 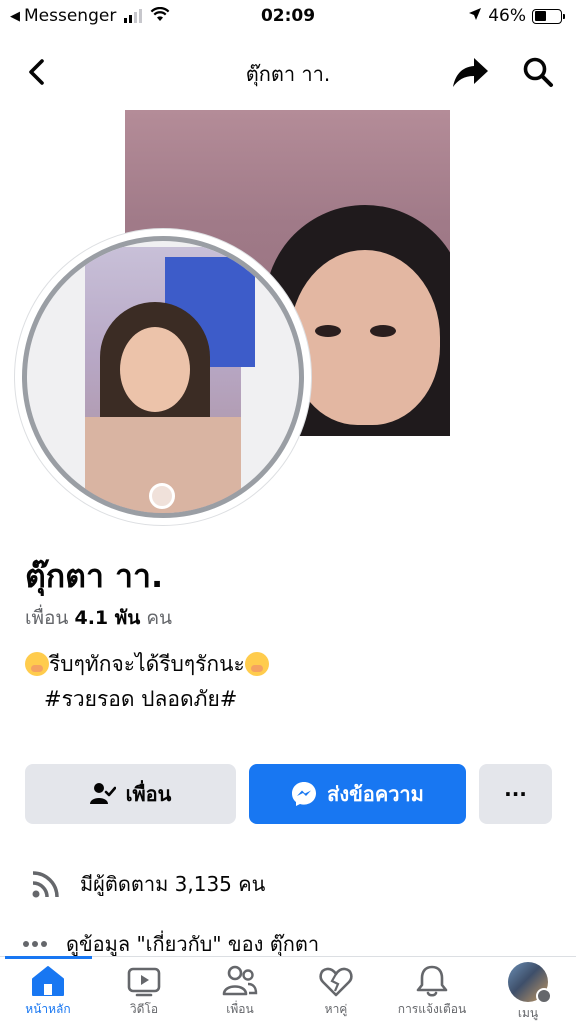 What do you see at coordinates (94, 576) in the screenshot?
I see `profile-name: ตุ๊กตา าา.` at bounding box center [94, 576].